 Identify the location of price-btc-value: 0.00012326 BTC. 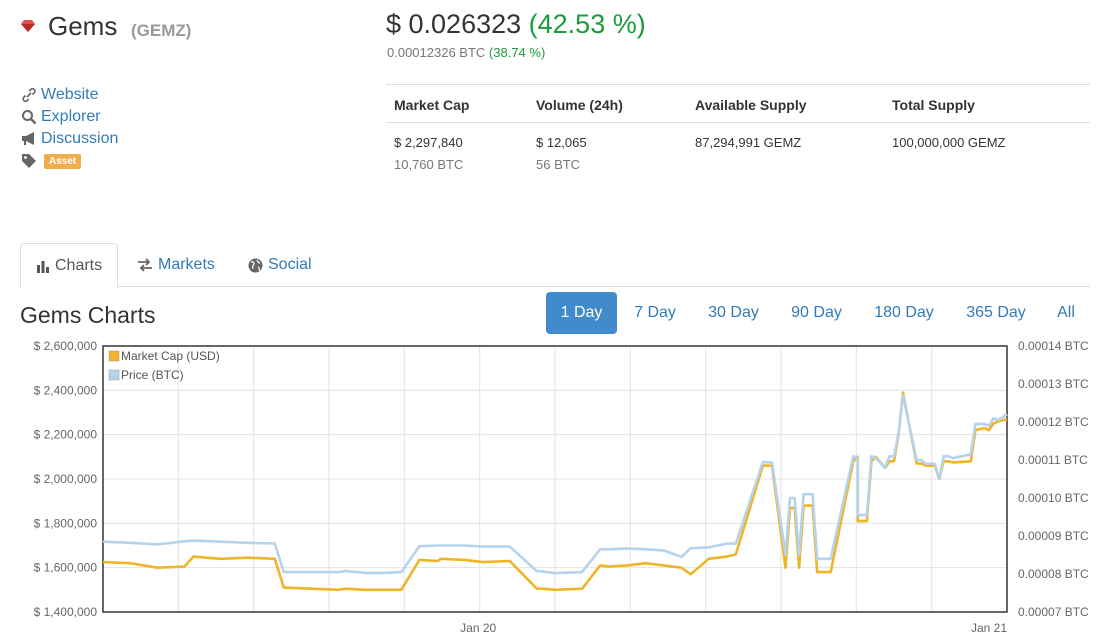
(436, 52).